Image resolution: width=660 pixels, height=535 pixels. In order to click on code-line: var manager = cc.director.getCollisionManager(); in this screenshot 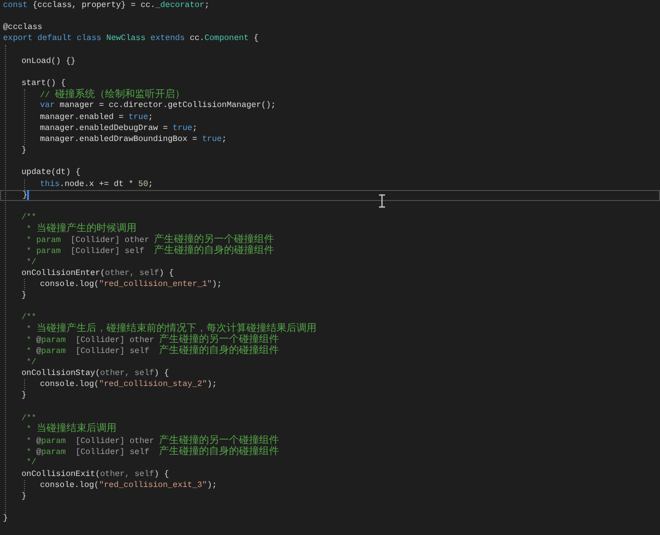, I will do `click(158, 106)`.